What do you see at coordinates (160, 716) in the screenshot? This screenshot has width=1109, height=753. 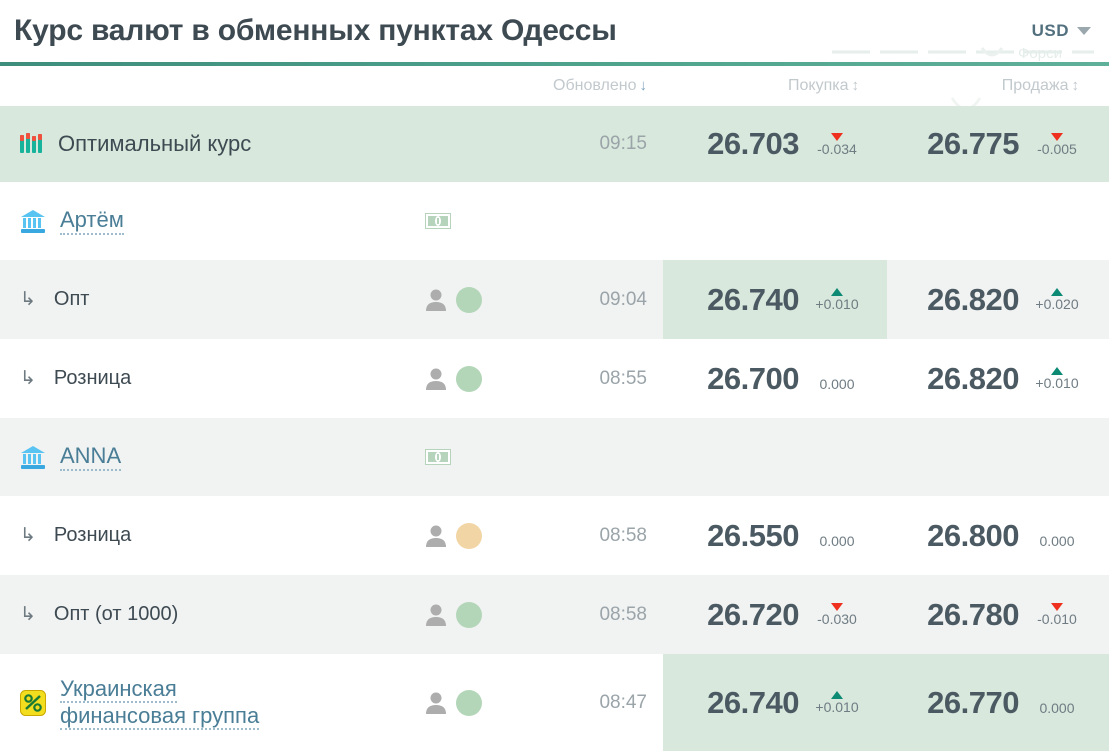 I see `provider-name-line2: финансовая группа` at bounding box center [160, 716].